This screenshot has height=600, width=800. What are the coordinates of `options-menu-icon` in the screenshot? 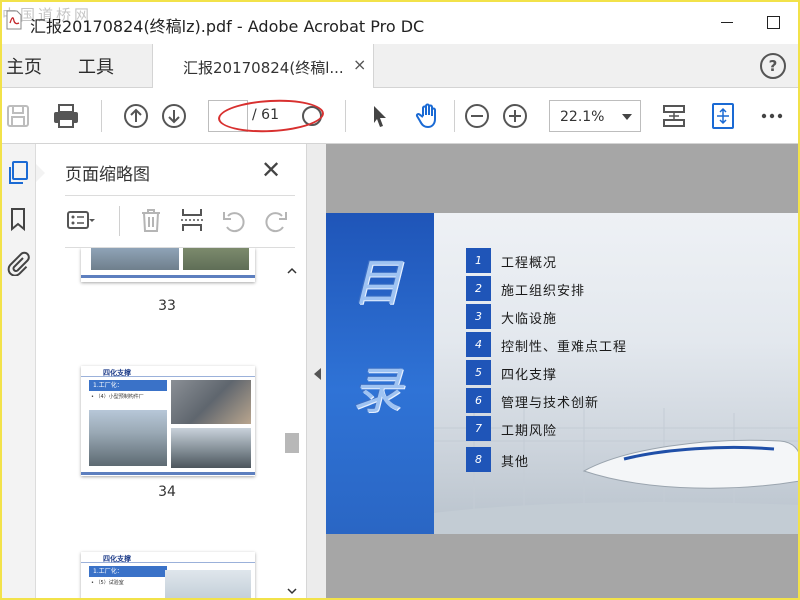 It's located at (81, 220).